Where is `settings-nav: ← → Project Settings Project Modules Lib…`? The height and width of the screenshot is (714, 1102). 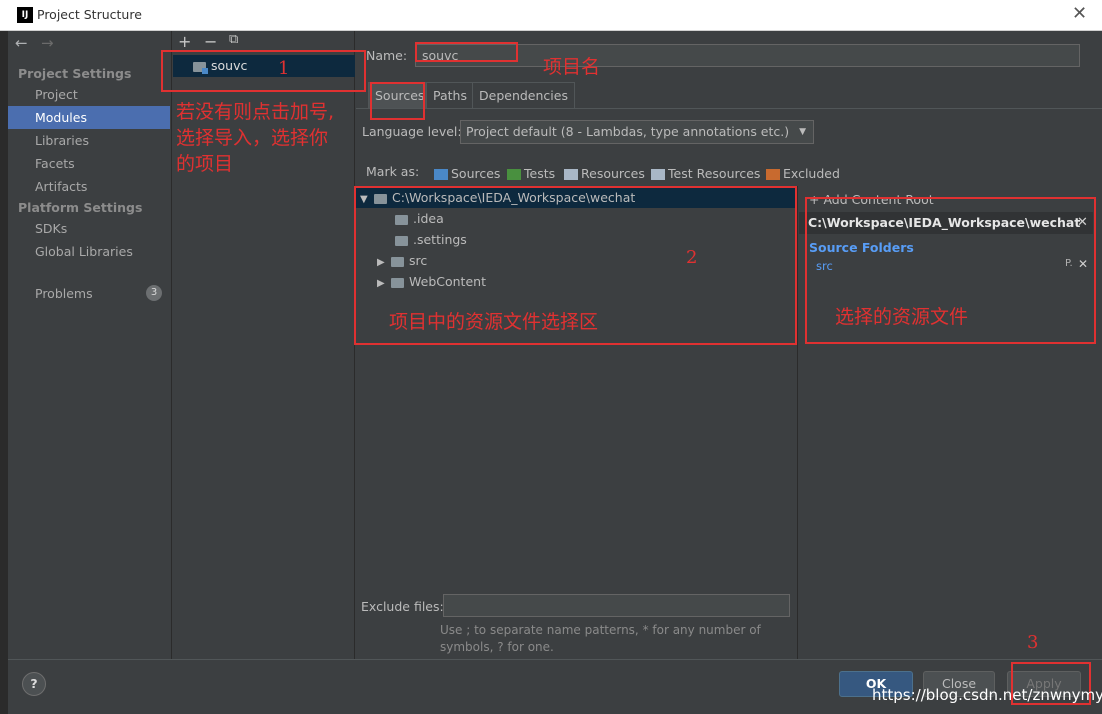 settings-nav: ← → Project Settings Project Modules Lib… is located at coordinates (89, 345).